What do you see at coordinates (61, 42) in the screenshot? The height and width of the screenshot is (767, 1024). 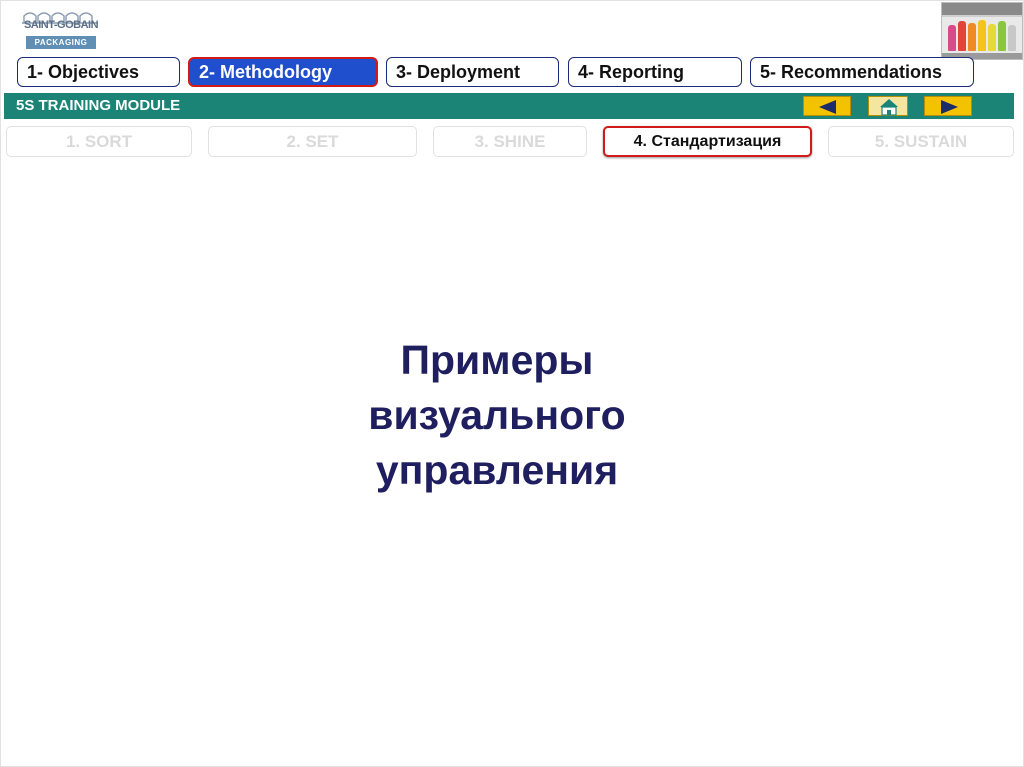 I see `logo-subtitle: PACKAGING` at bounding box center [61, 42].